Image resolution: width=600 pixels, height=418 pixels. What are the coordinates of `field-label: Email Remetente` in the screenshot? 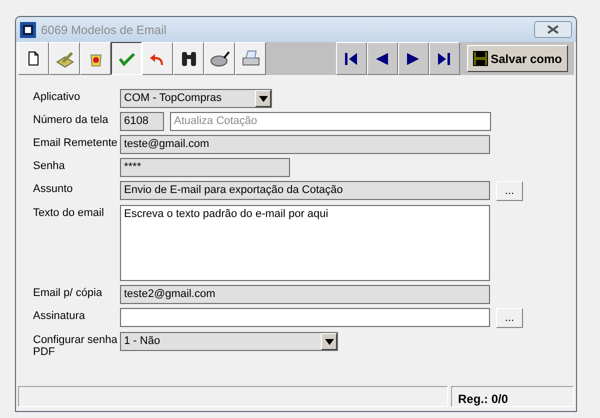 It's located at (75, 142).